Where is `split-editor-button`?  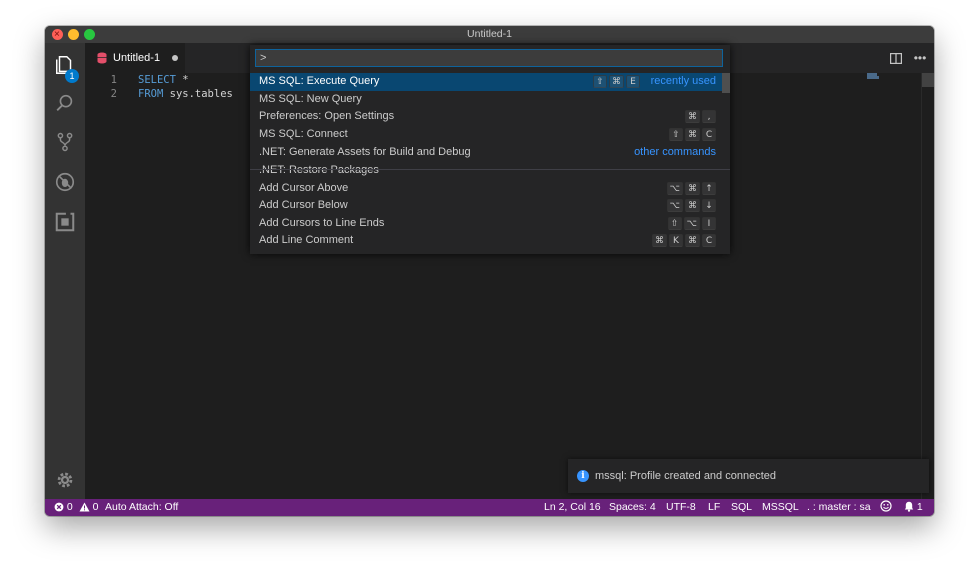 split-editor-button is located at coordinates (896, 58).